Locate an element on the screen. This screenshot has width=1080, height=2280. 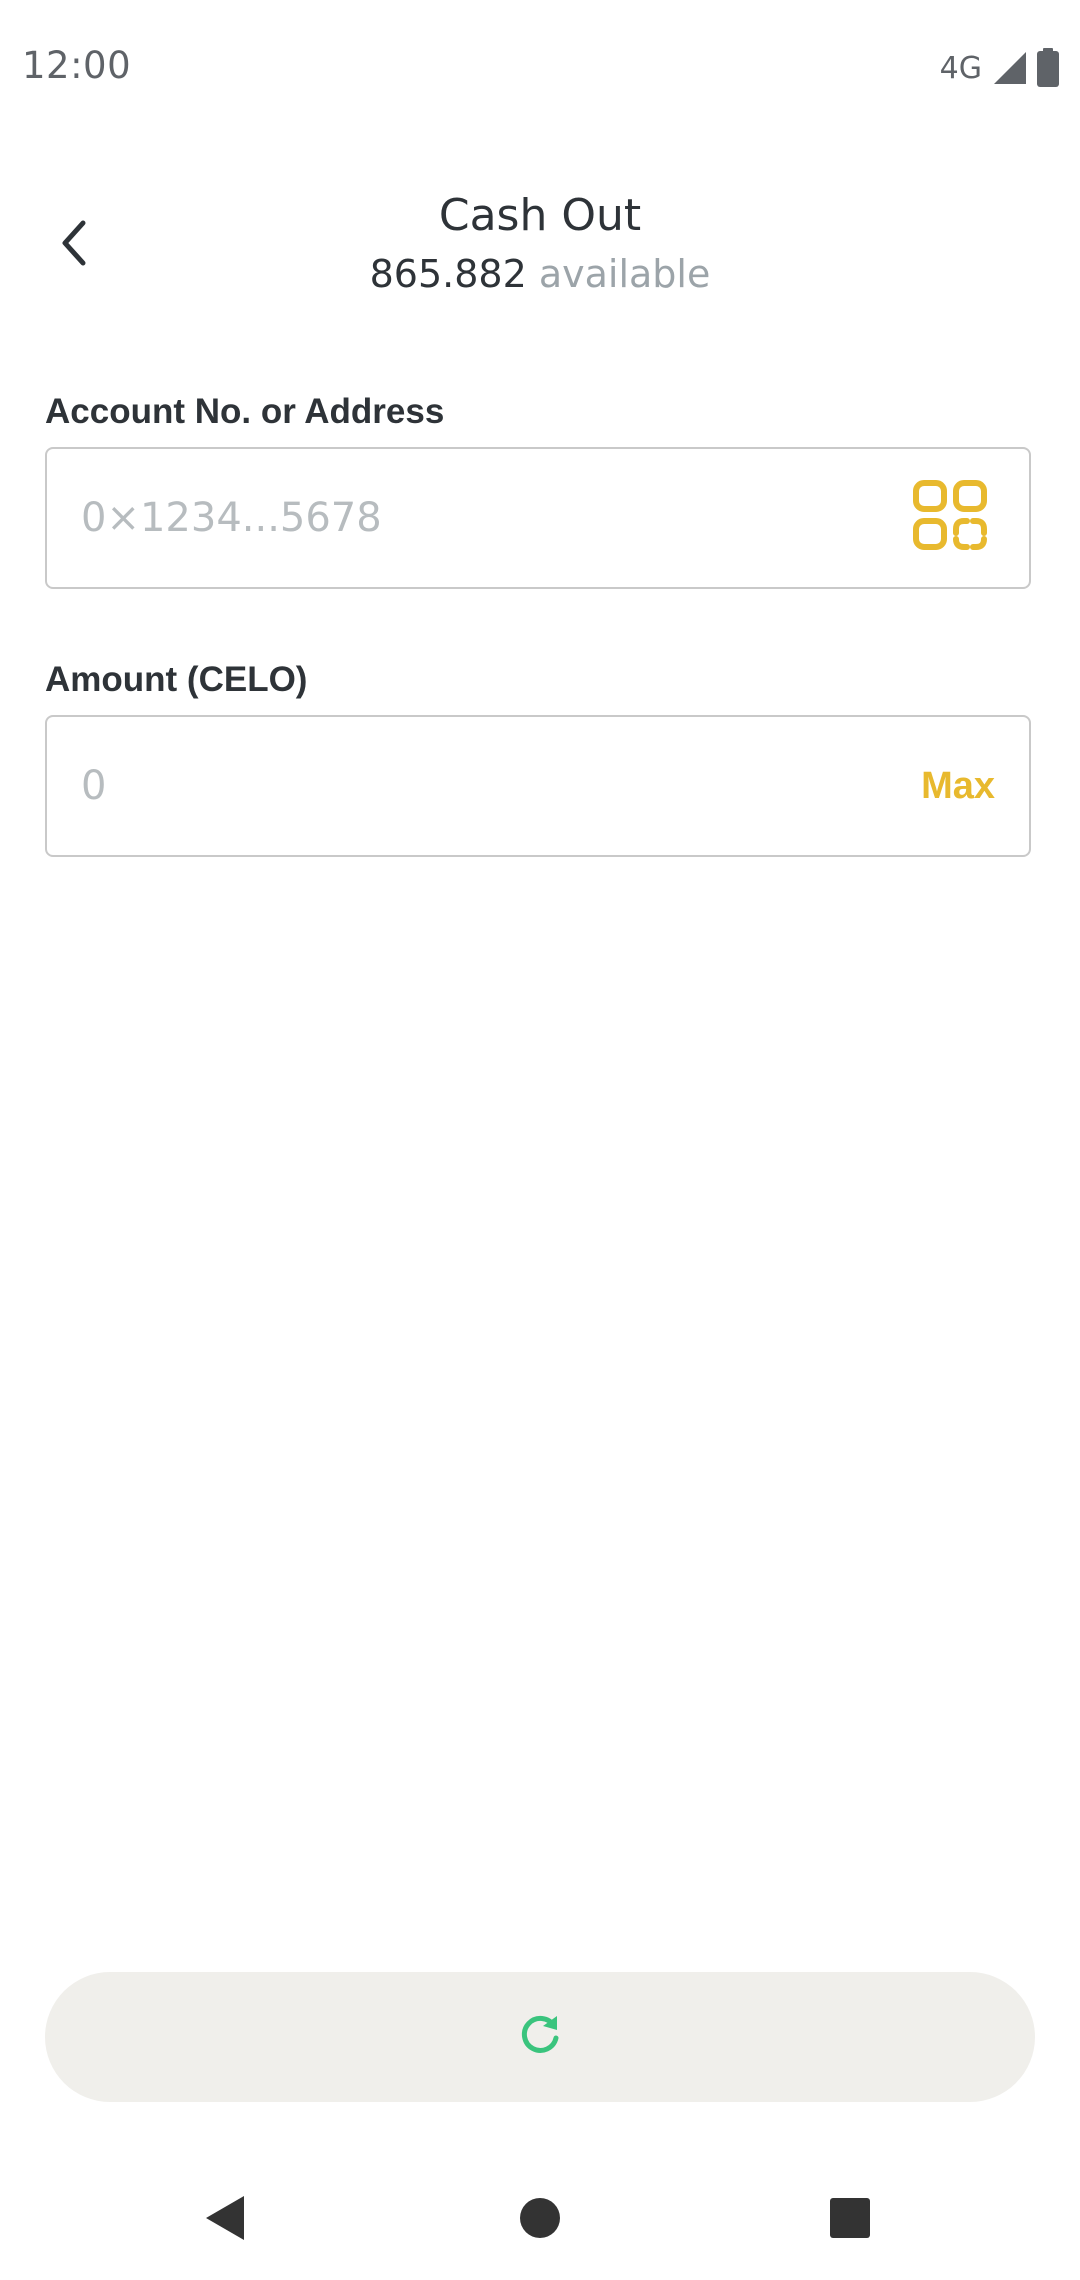
status-indicators: 4G is located at coordinates (1000, 68).